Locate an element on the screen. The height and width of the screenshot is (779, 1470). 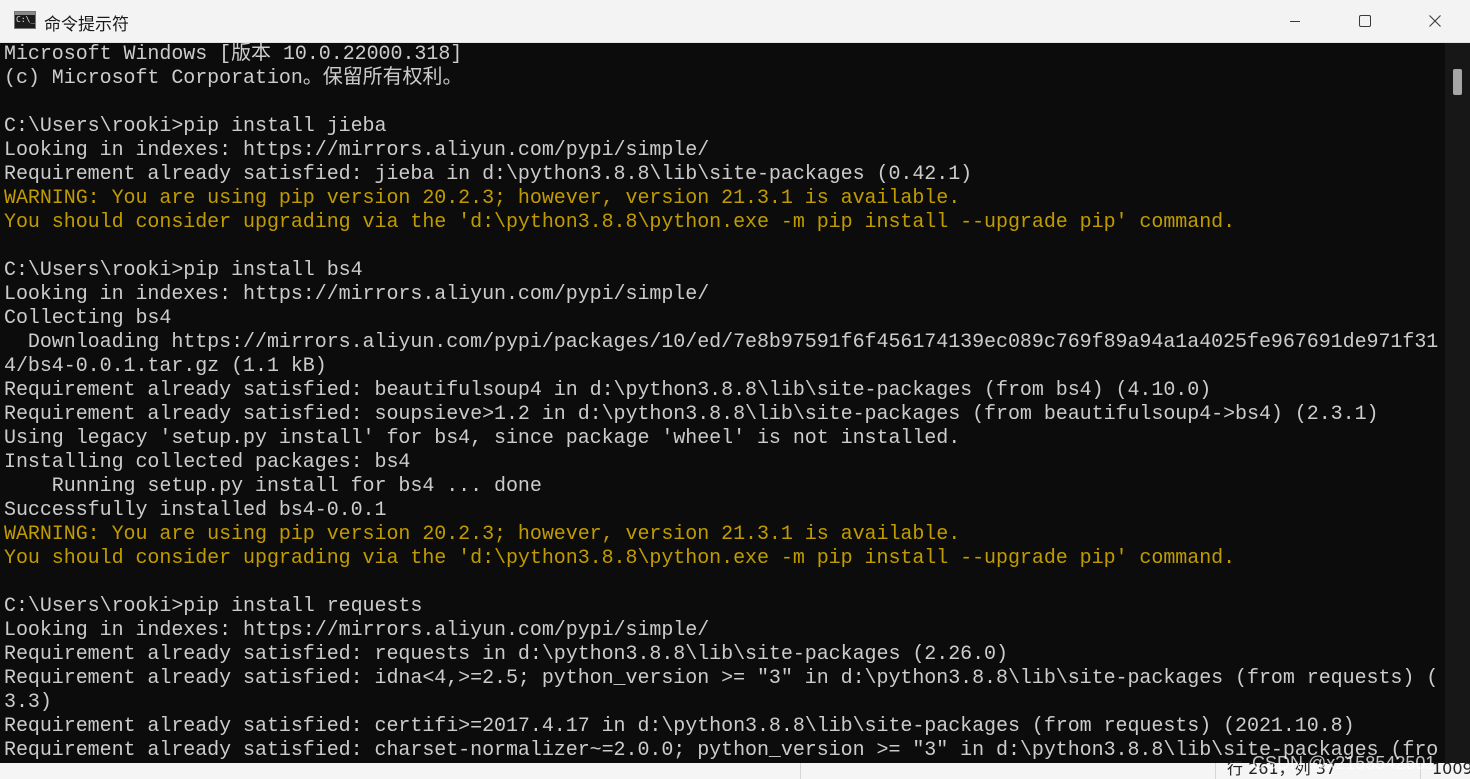
maximize-button is located at coordinates (1365, 21).